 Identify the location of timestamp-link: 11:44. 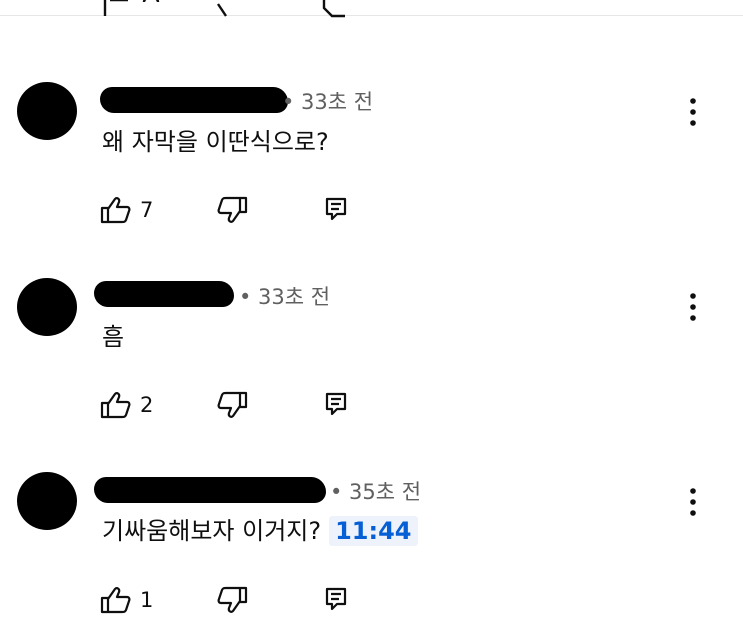
(373, 531).